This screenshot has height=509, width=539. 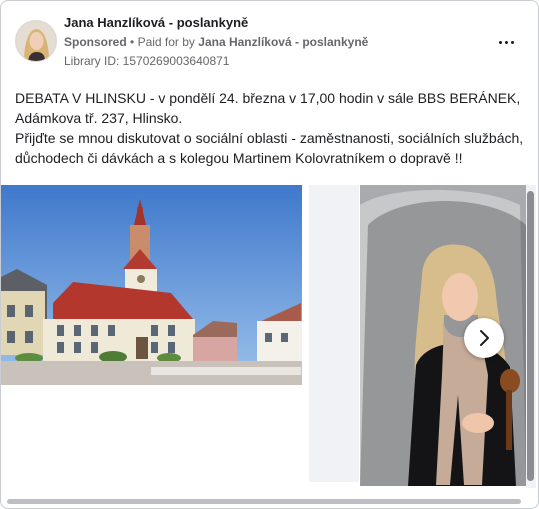 I want to click on chevron-right-icon, so click(x=484, y=338).